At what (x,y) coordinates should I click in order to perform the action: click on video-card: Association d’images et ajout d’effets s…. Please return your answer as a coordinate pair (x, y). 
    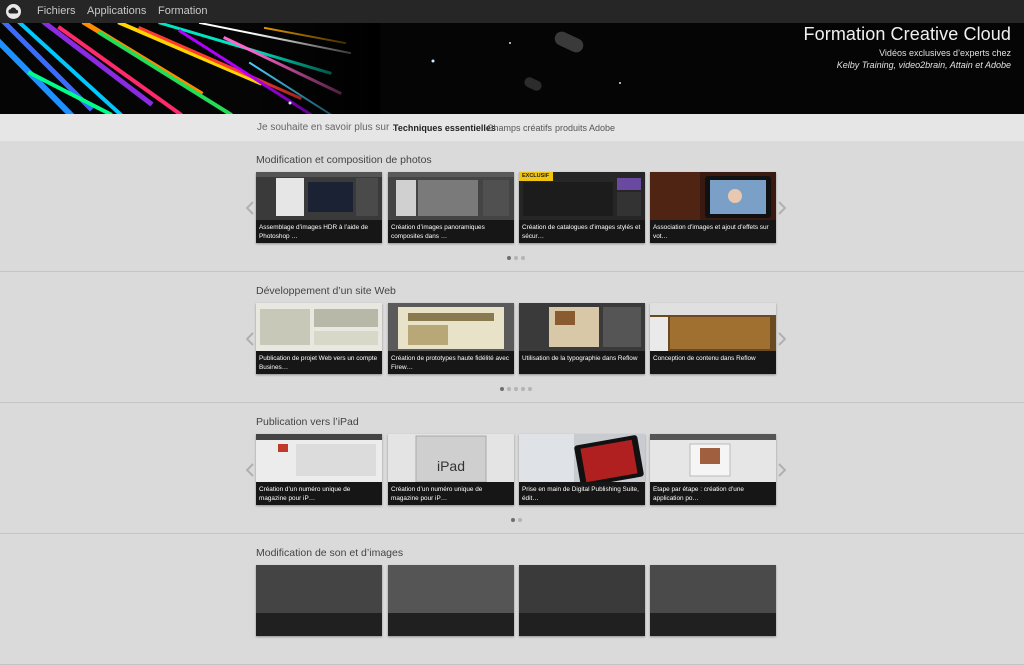
    Looking at the image, I should click on (713, 207).